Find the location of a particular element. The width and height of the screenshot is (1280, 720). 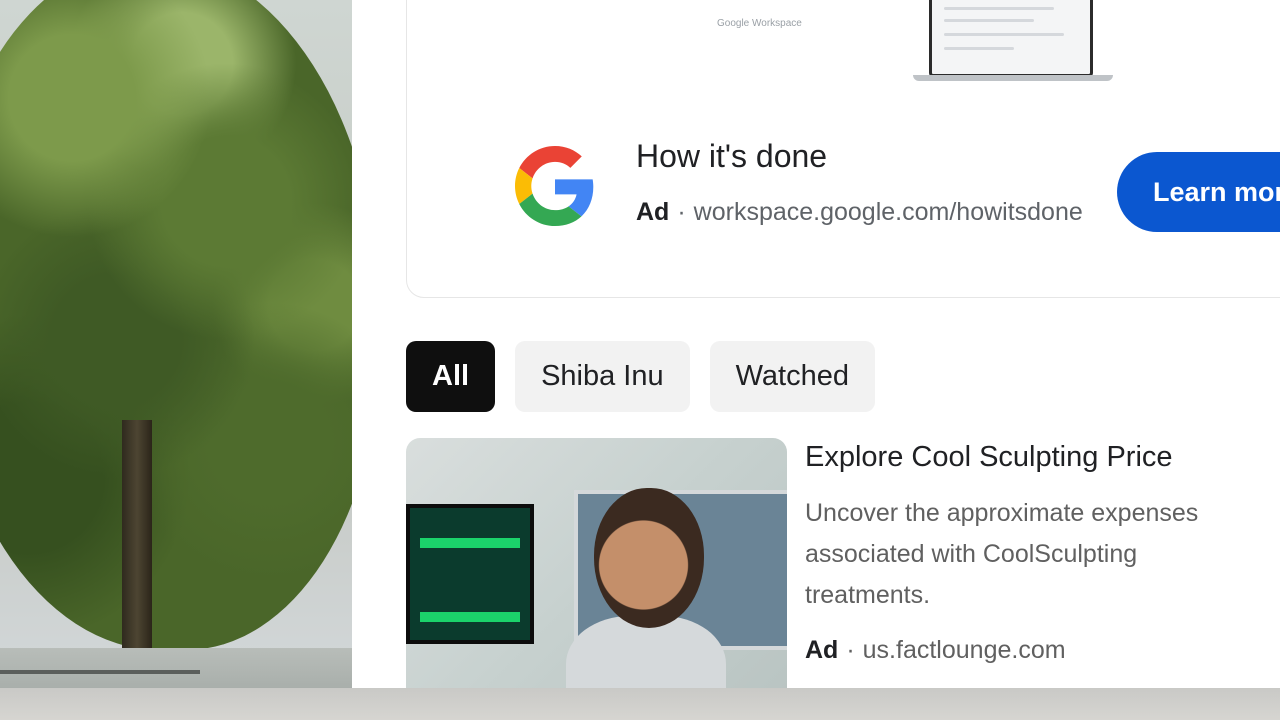

laptop-base is located at coordinates (1013, 78).